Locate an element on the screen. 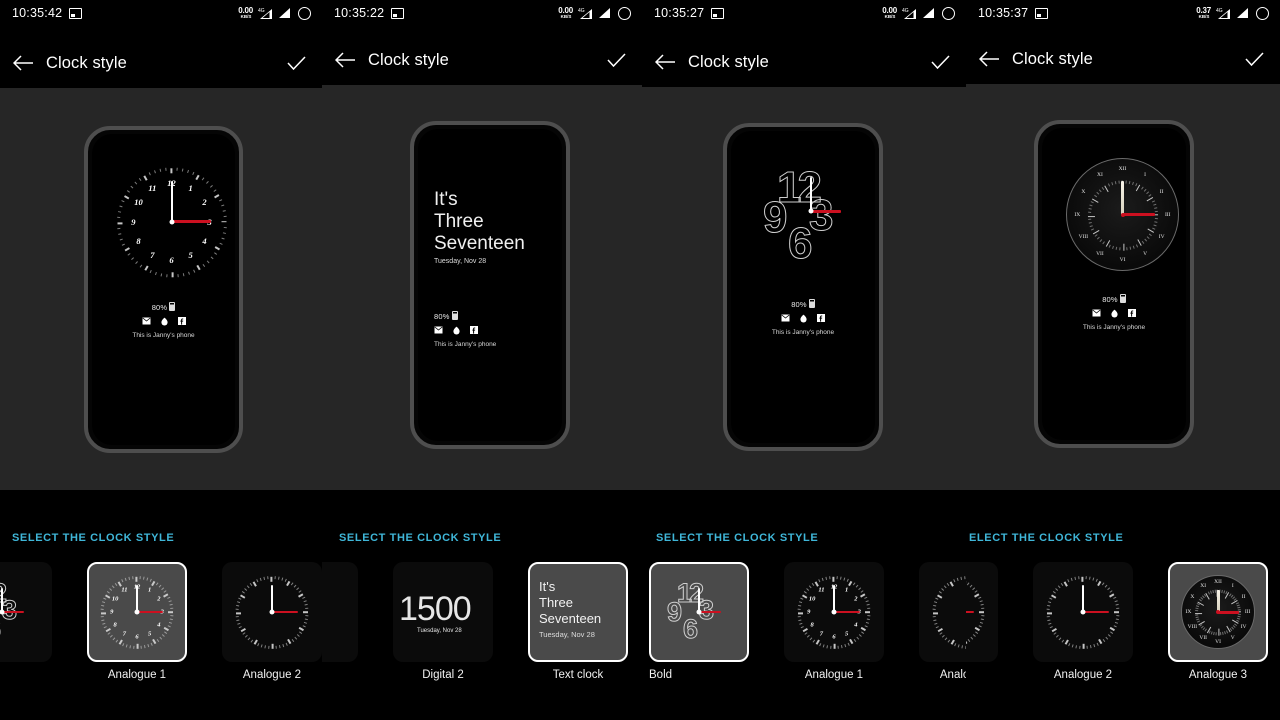  page-title: Clock style is located at coordinates (1052, 58).